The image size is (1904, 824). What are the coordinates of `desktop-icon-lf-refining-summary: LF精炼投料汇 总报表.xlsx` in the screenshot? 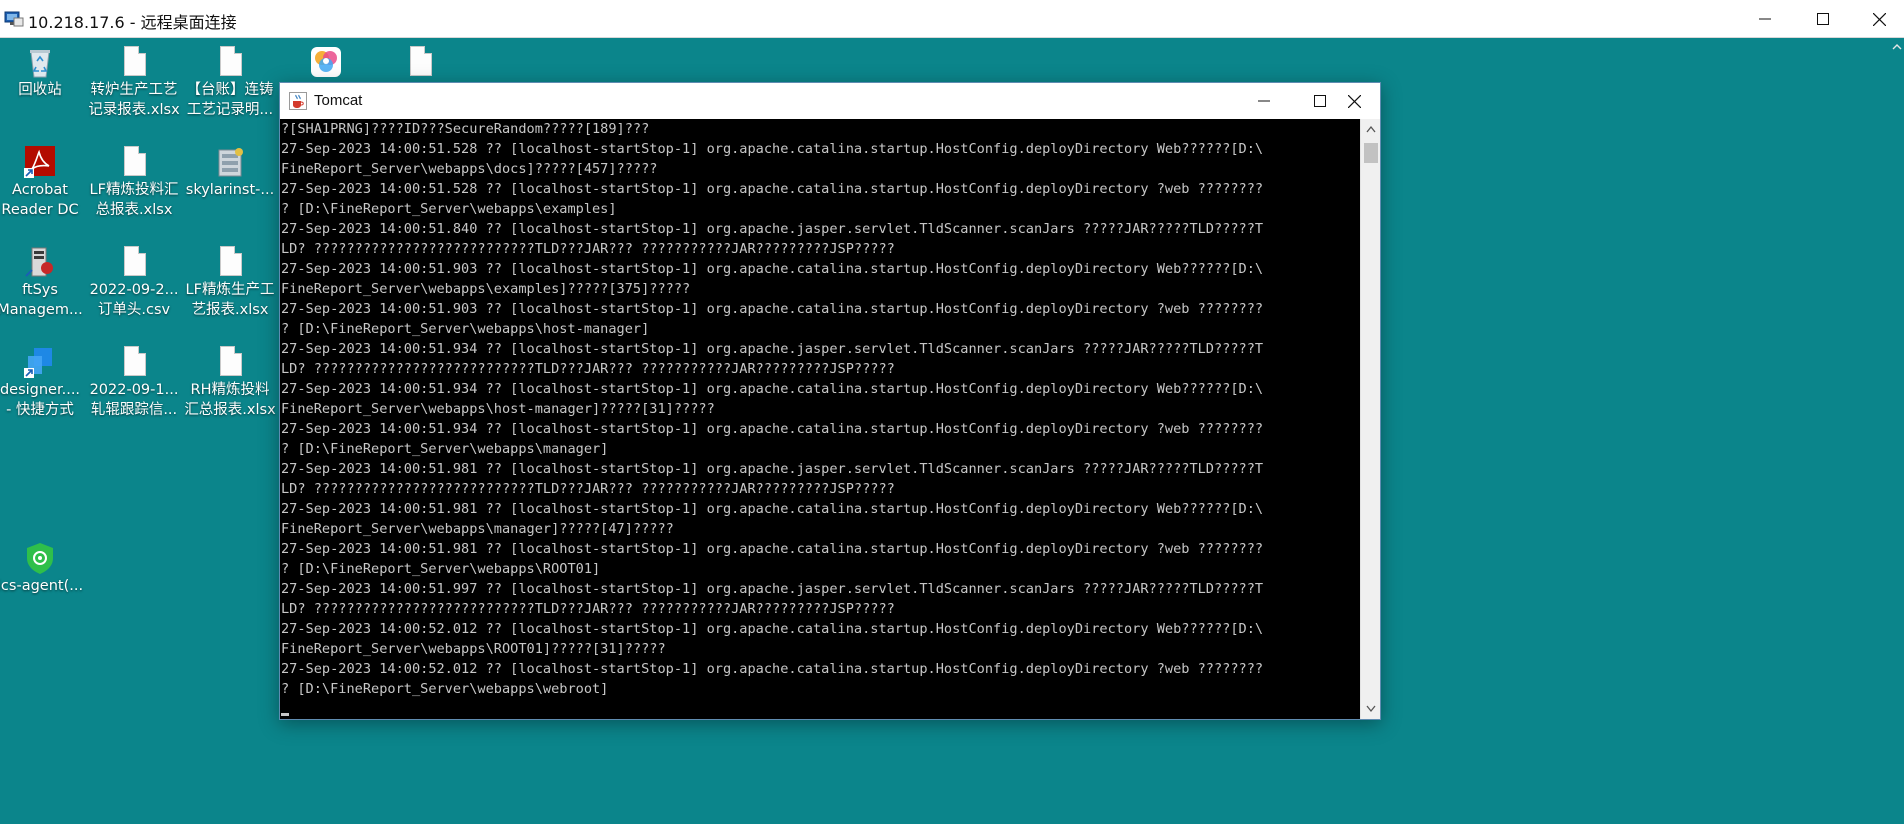 It's located at (134, 182).